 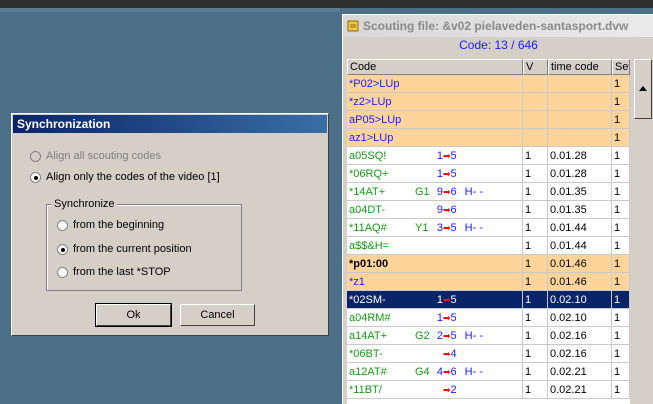 I want to click on cell-code: *02SM- 1➡5, so click(x=435, y=299).